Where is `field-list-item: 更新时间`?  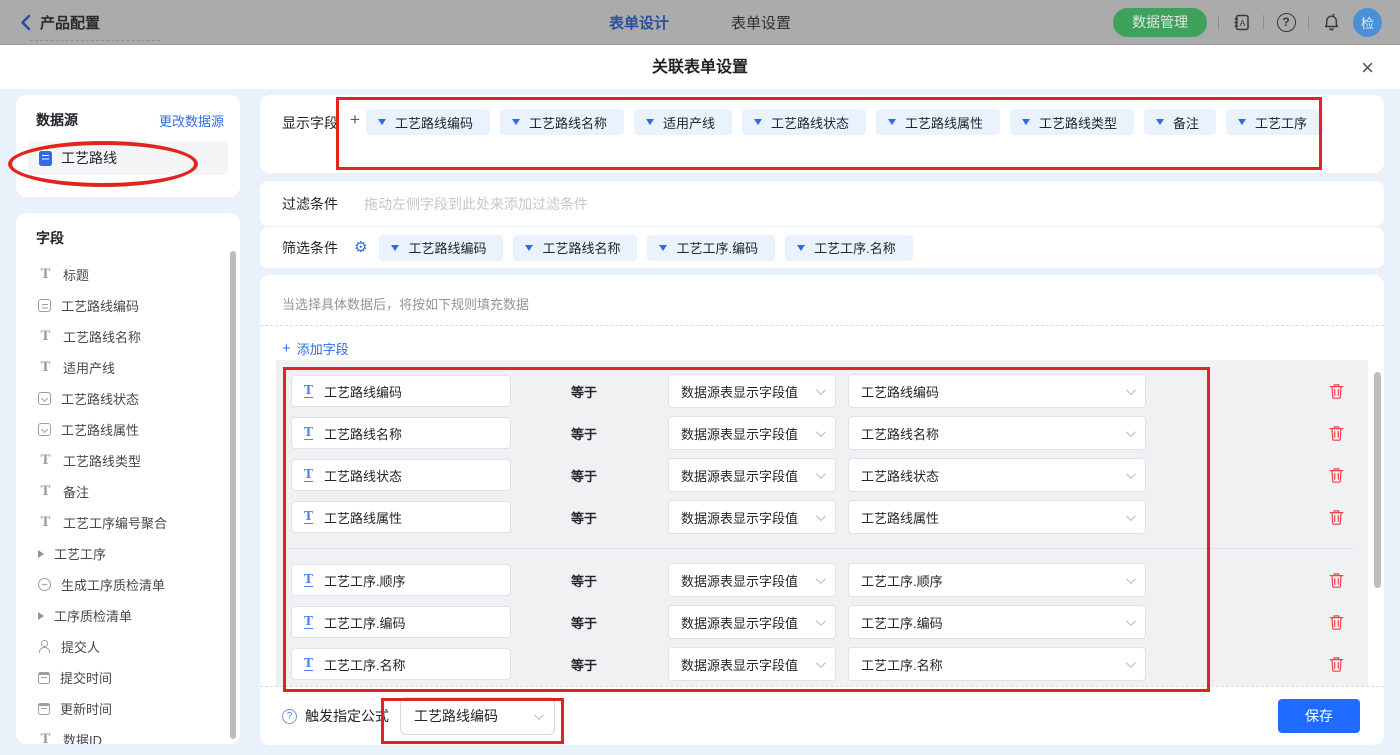
field-list-item: 更新时间 is located at coordinates (138, 708).